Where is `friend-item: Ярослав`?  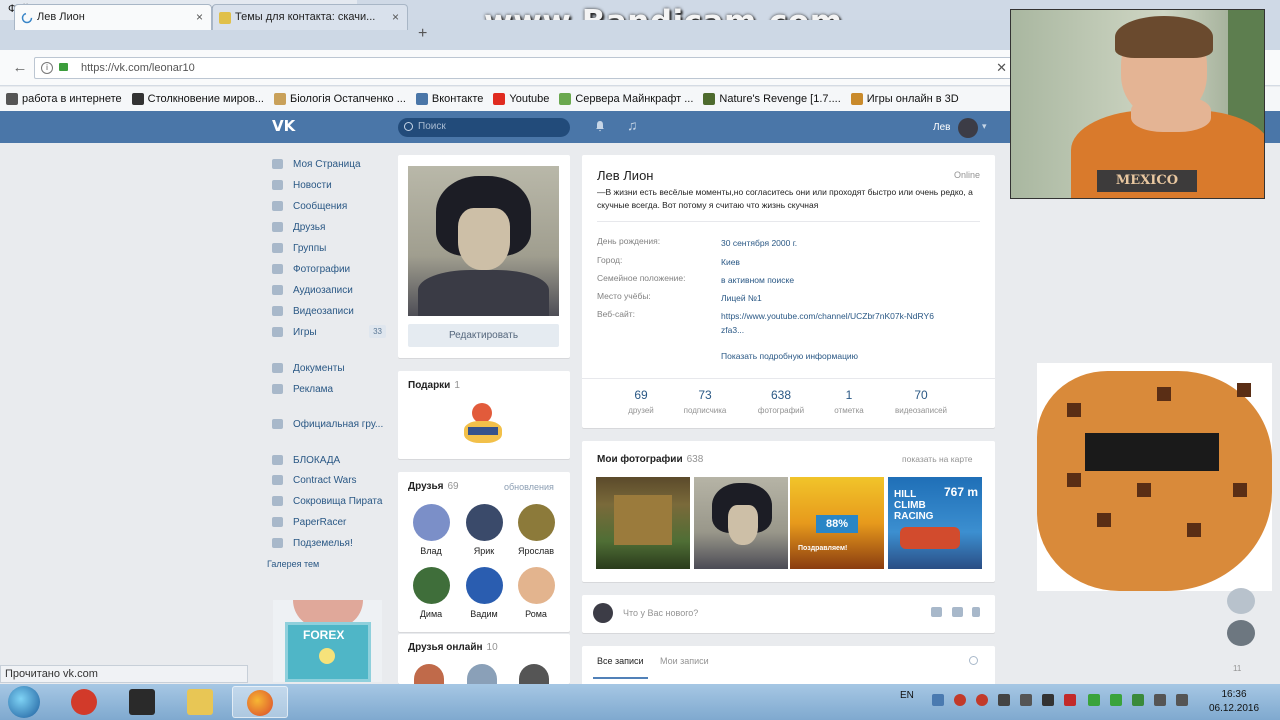 friend-item: Ярослав is located at coordinates (536, 530).